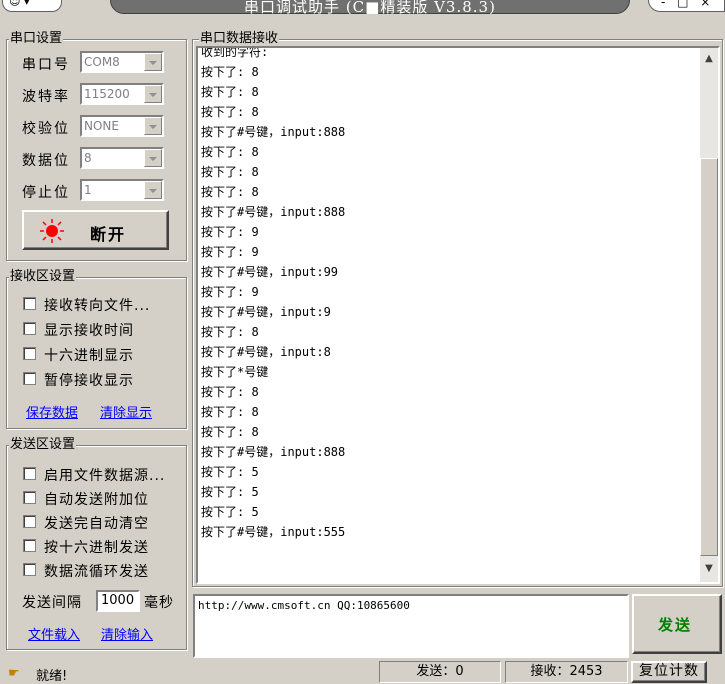 The image size is (725, 684). I want to click on open-close-button: 断开, so click(95, 230).